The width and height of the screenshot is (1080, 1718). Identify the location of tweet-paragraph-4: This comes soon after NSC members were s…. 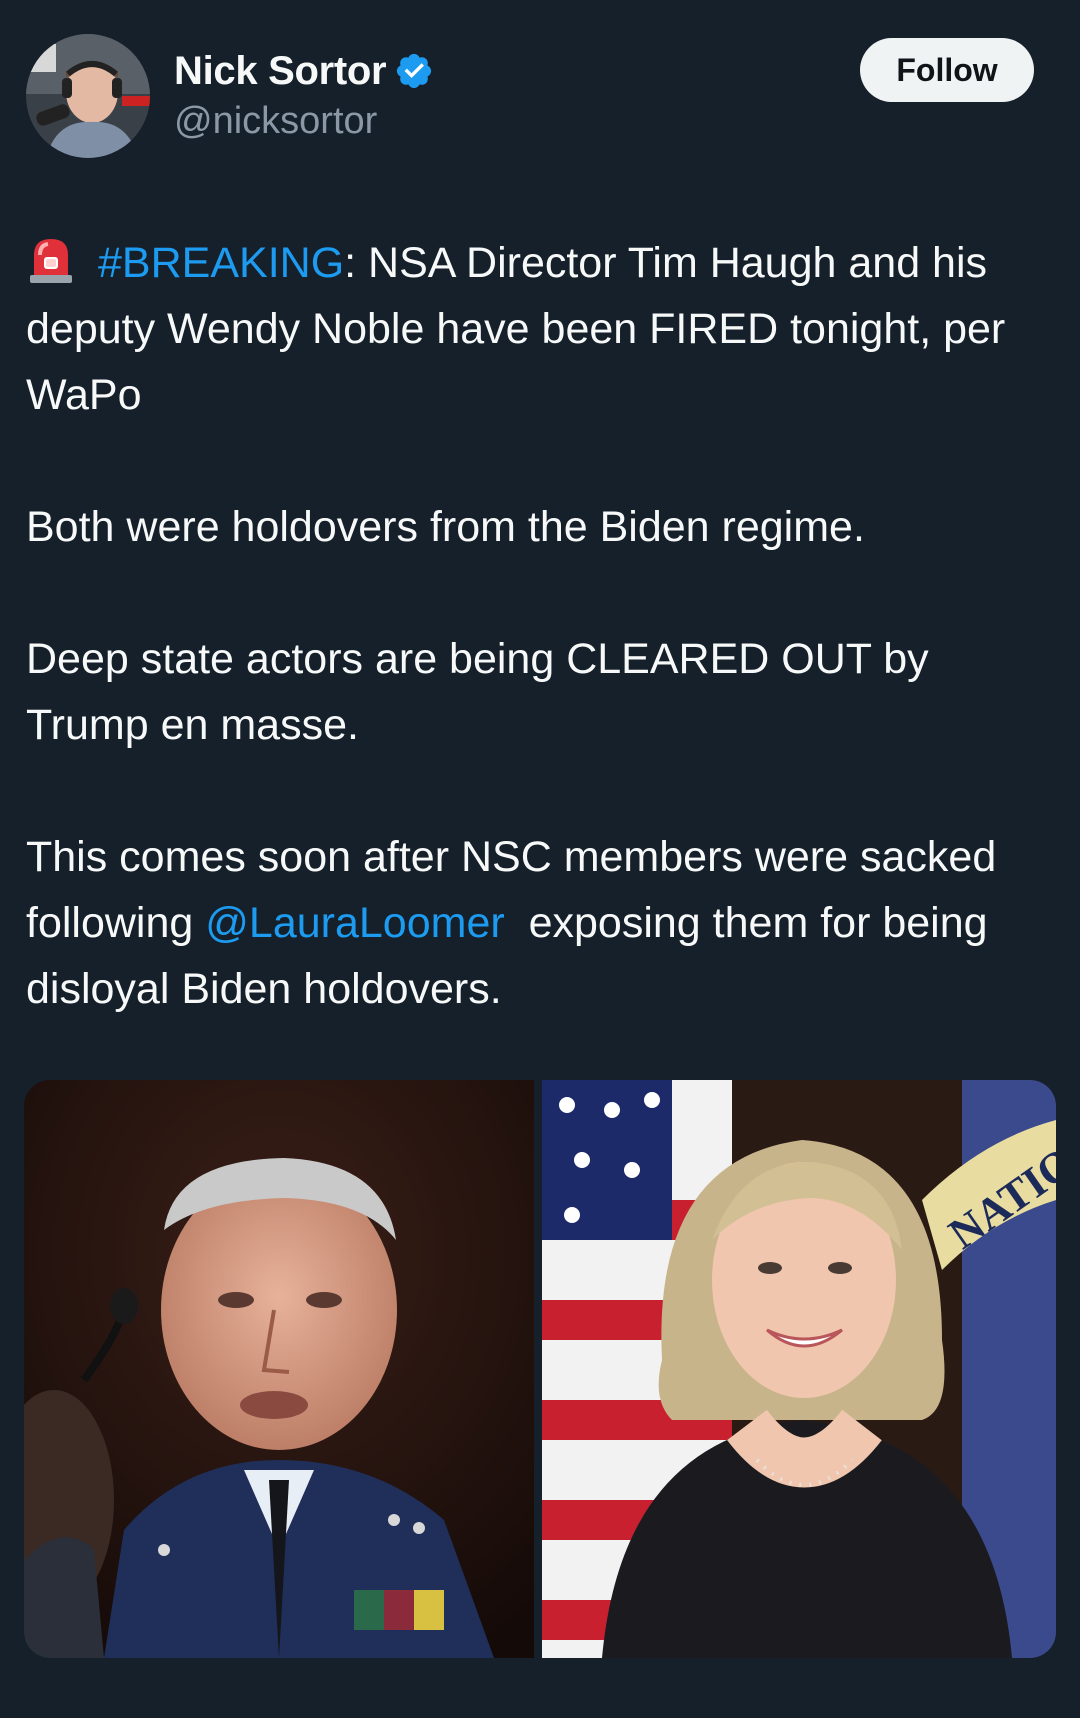
(541, 923).